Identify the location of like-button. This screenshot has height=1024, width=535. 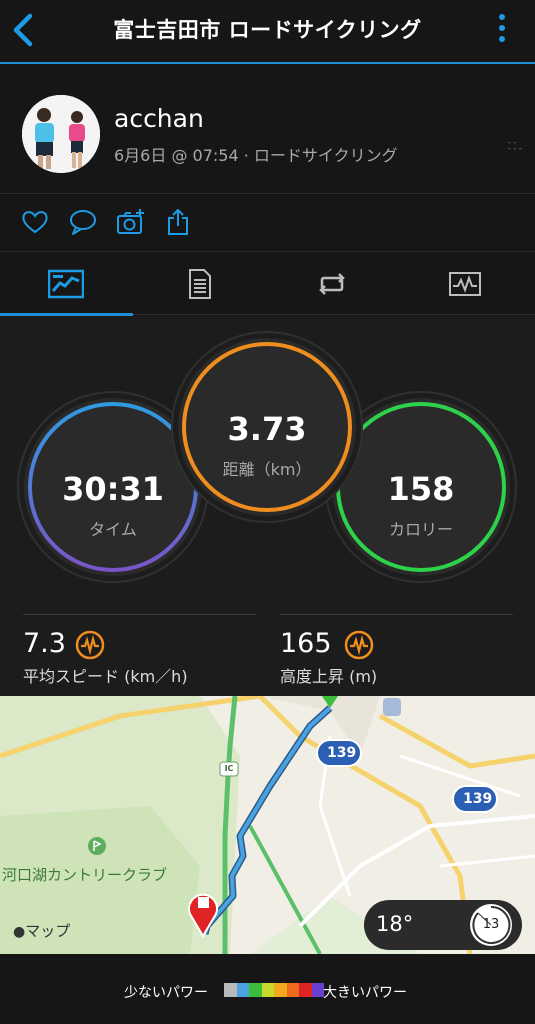
(35, 222).